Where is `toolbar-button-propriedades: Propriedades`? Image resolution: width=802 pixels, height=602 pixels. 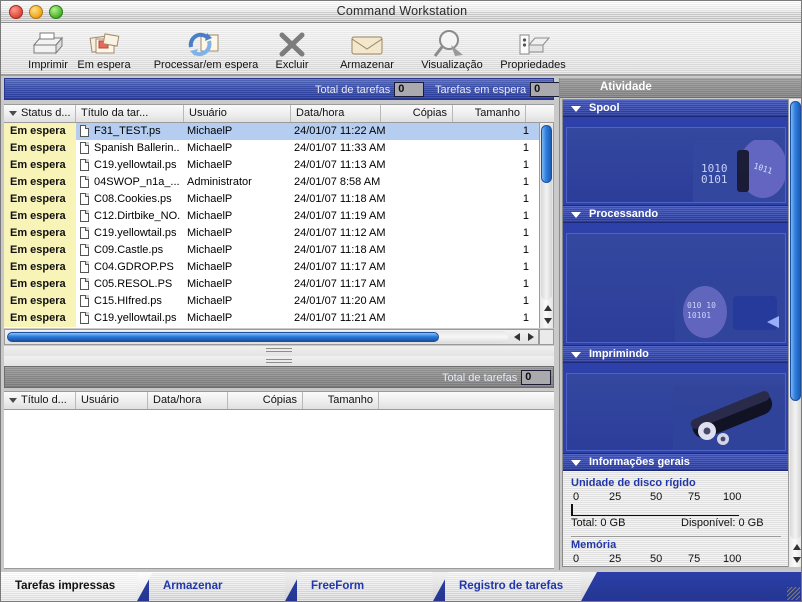
toolbar-button-propriedades: Propriedades is located at coordinates (533, 48).